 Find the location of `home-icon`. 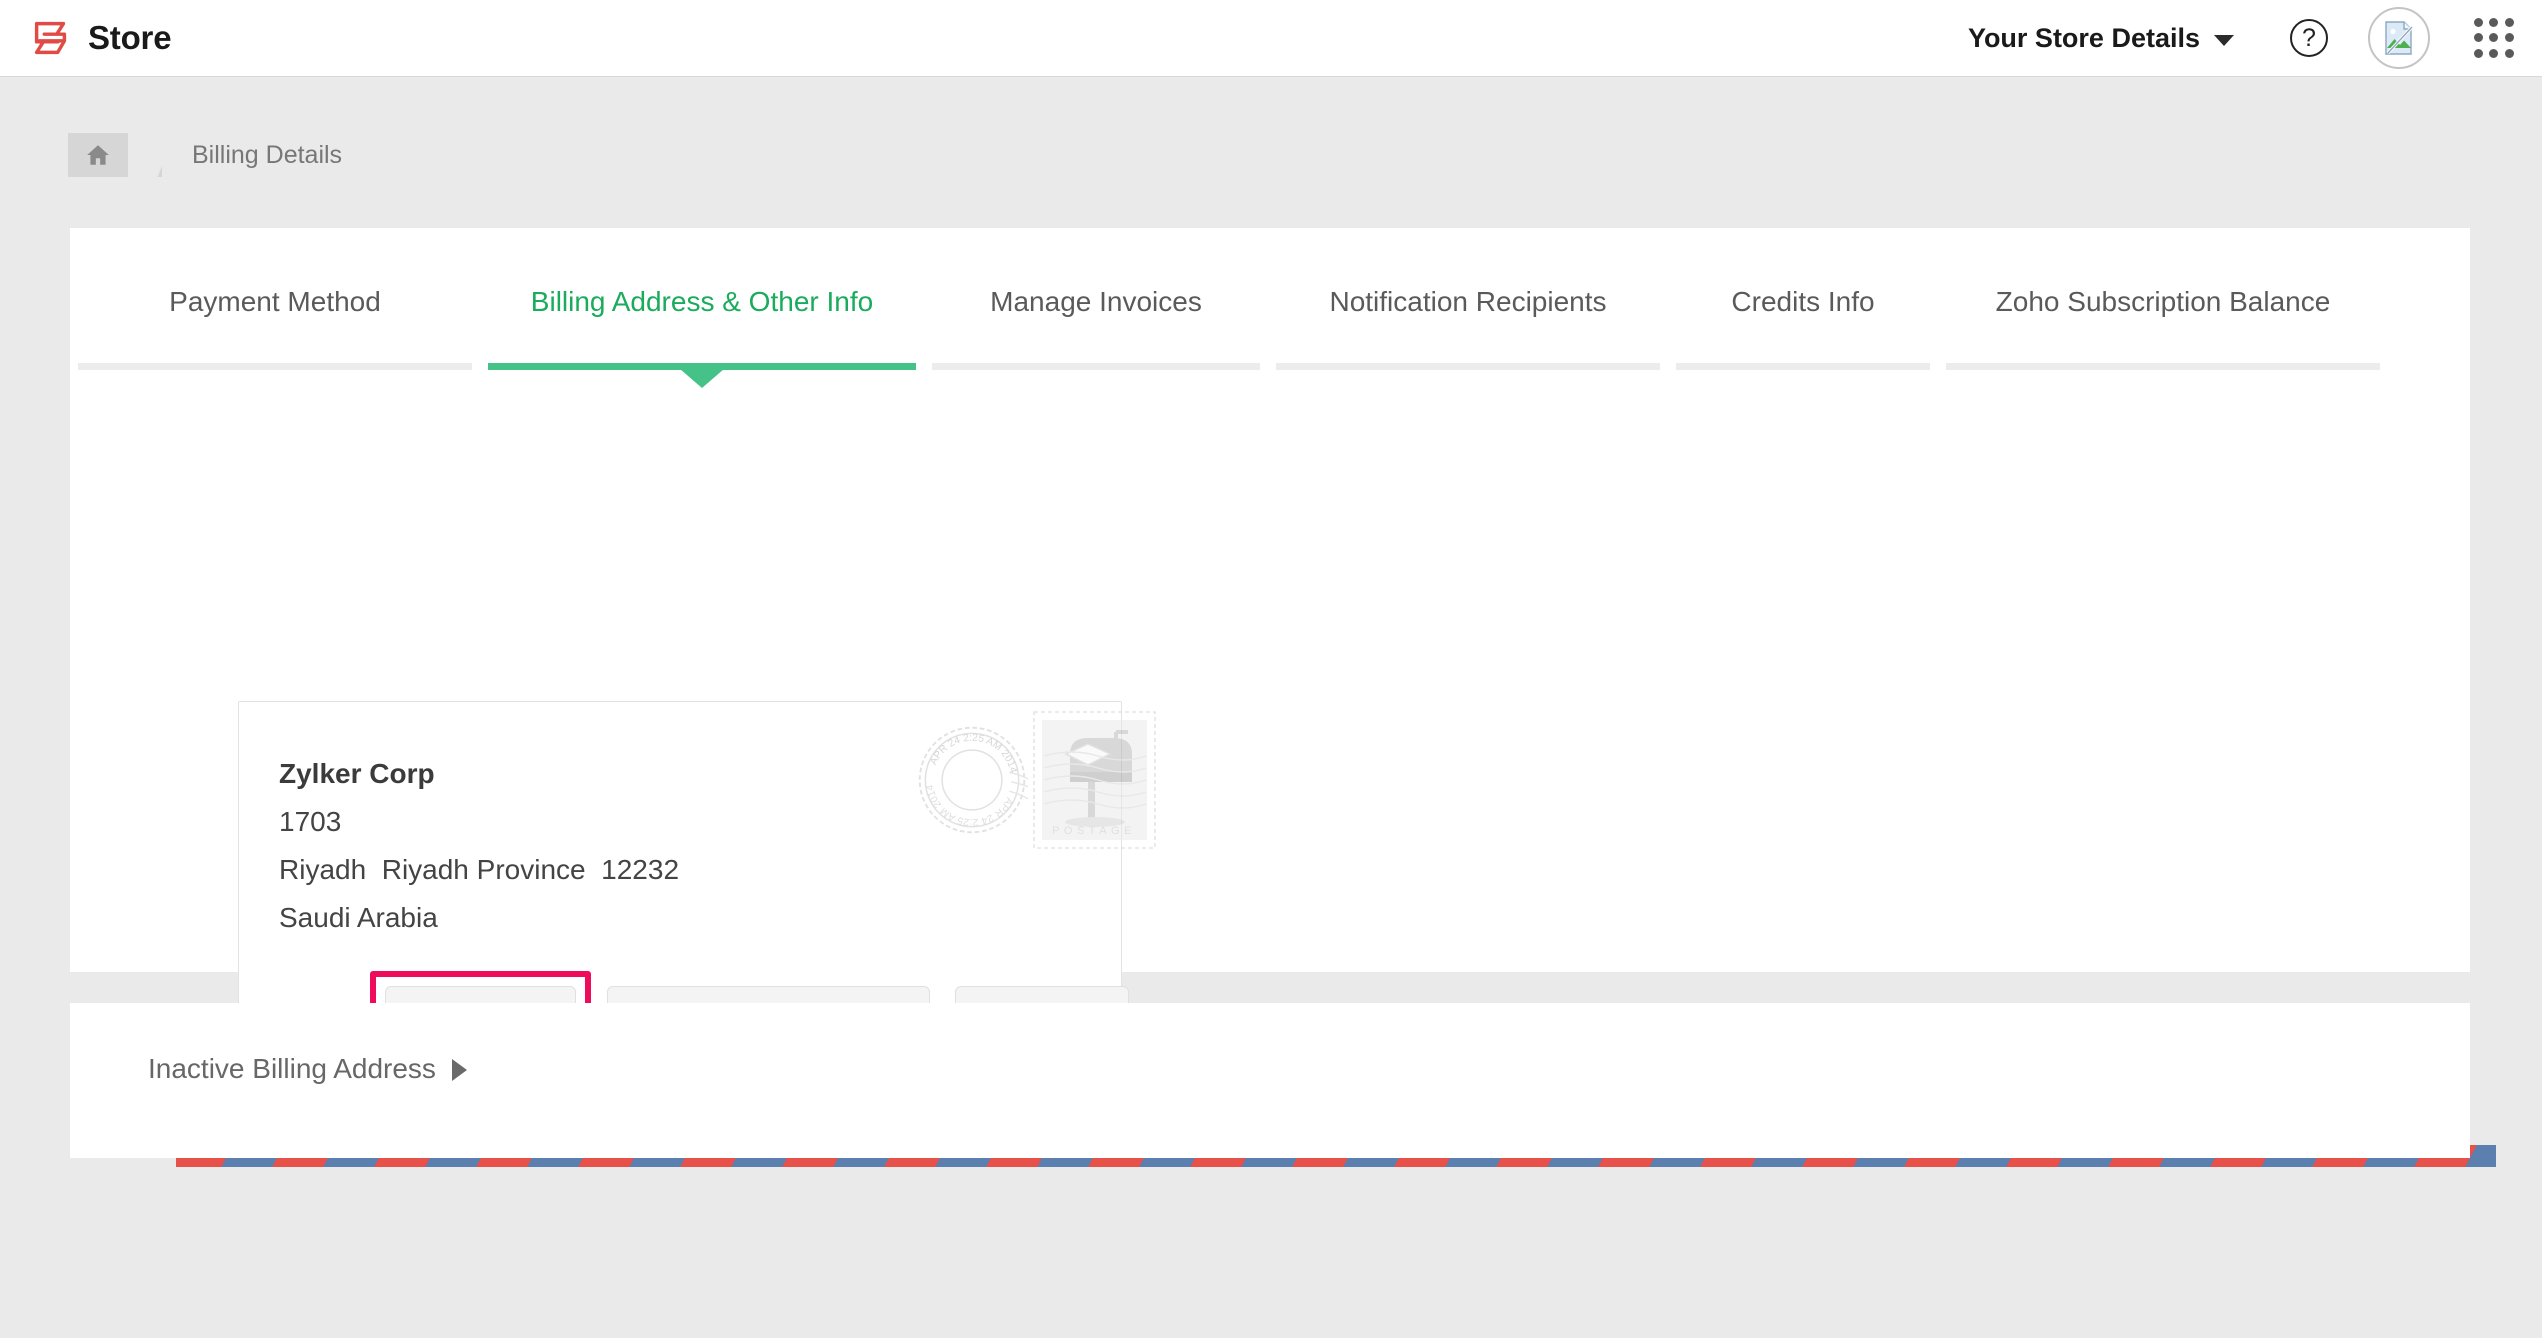

home-icon is located at coordinates (98, 155).